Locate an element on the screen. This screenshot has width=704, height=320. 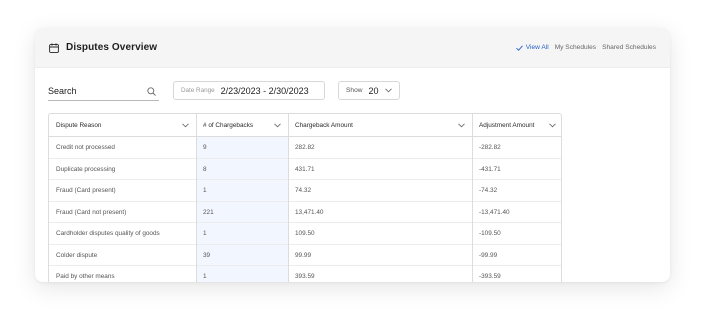
column-header-chargeback-amount: Chargeback Amount is located at coordinates (380, 125).